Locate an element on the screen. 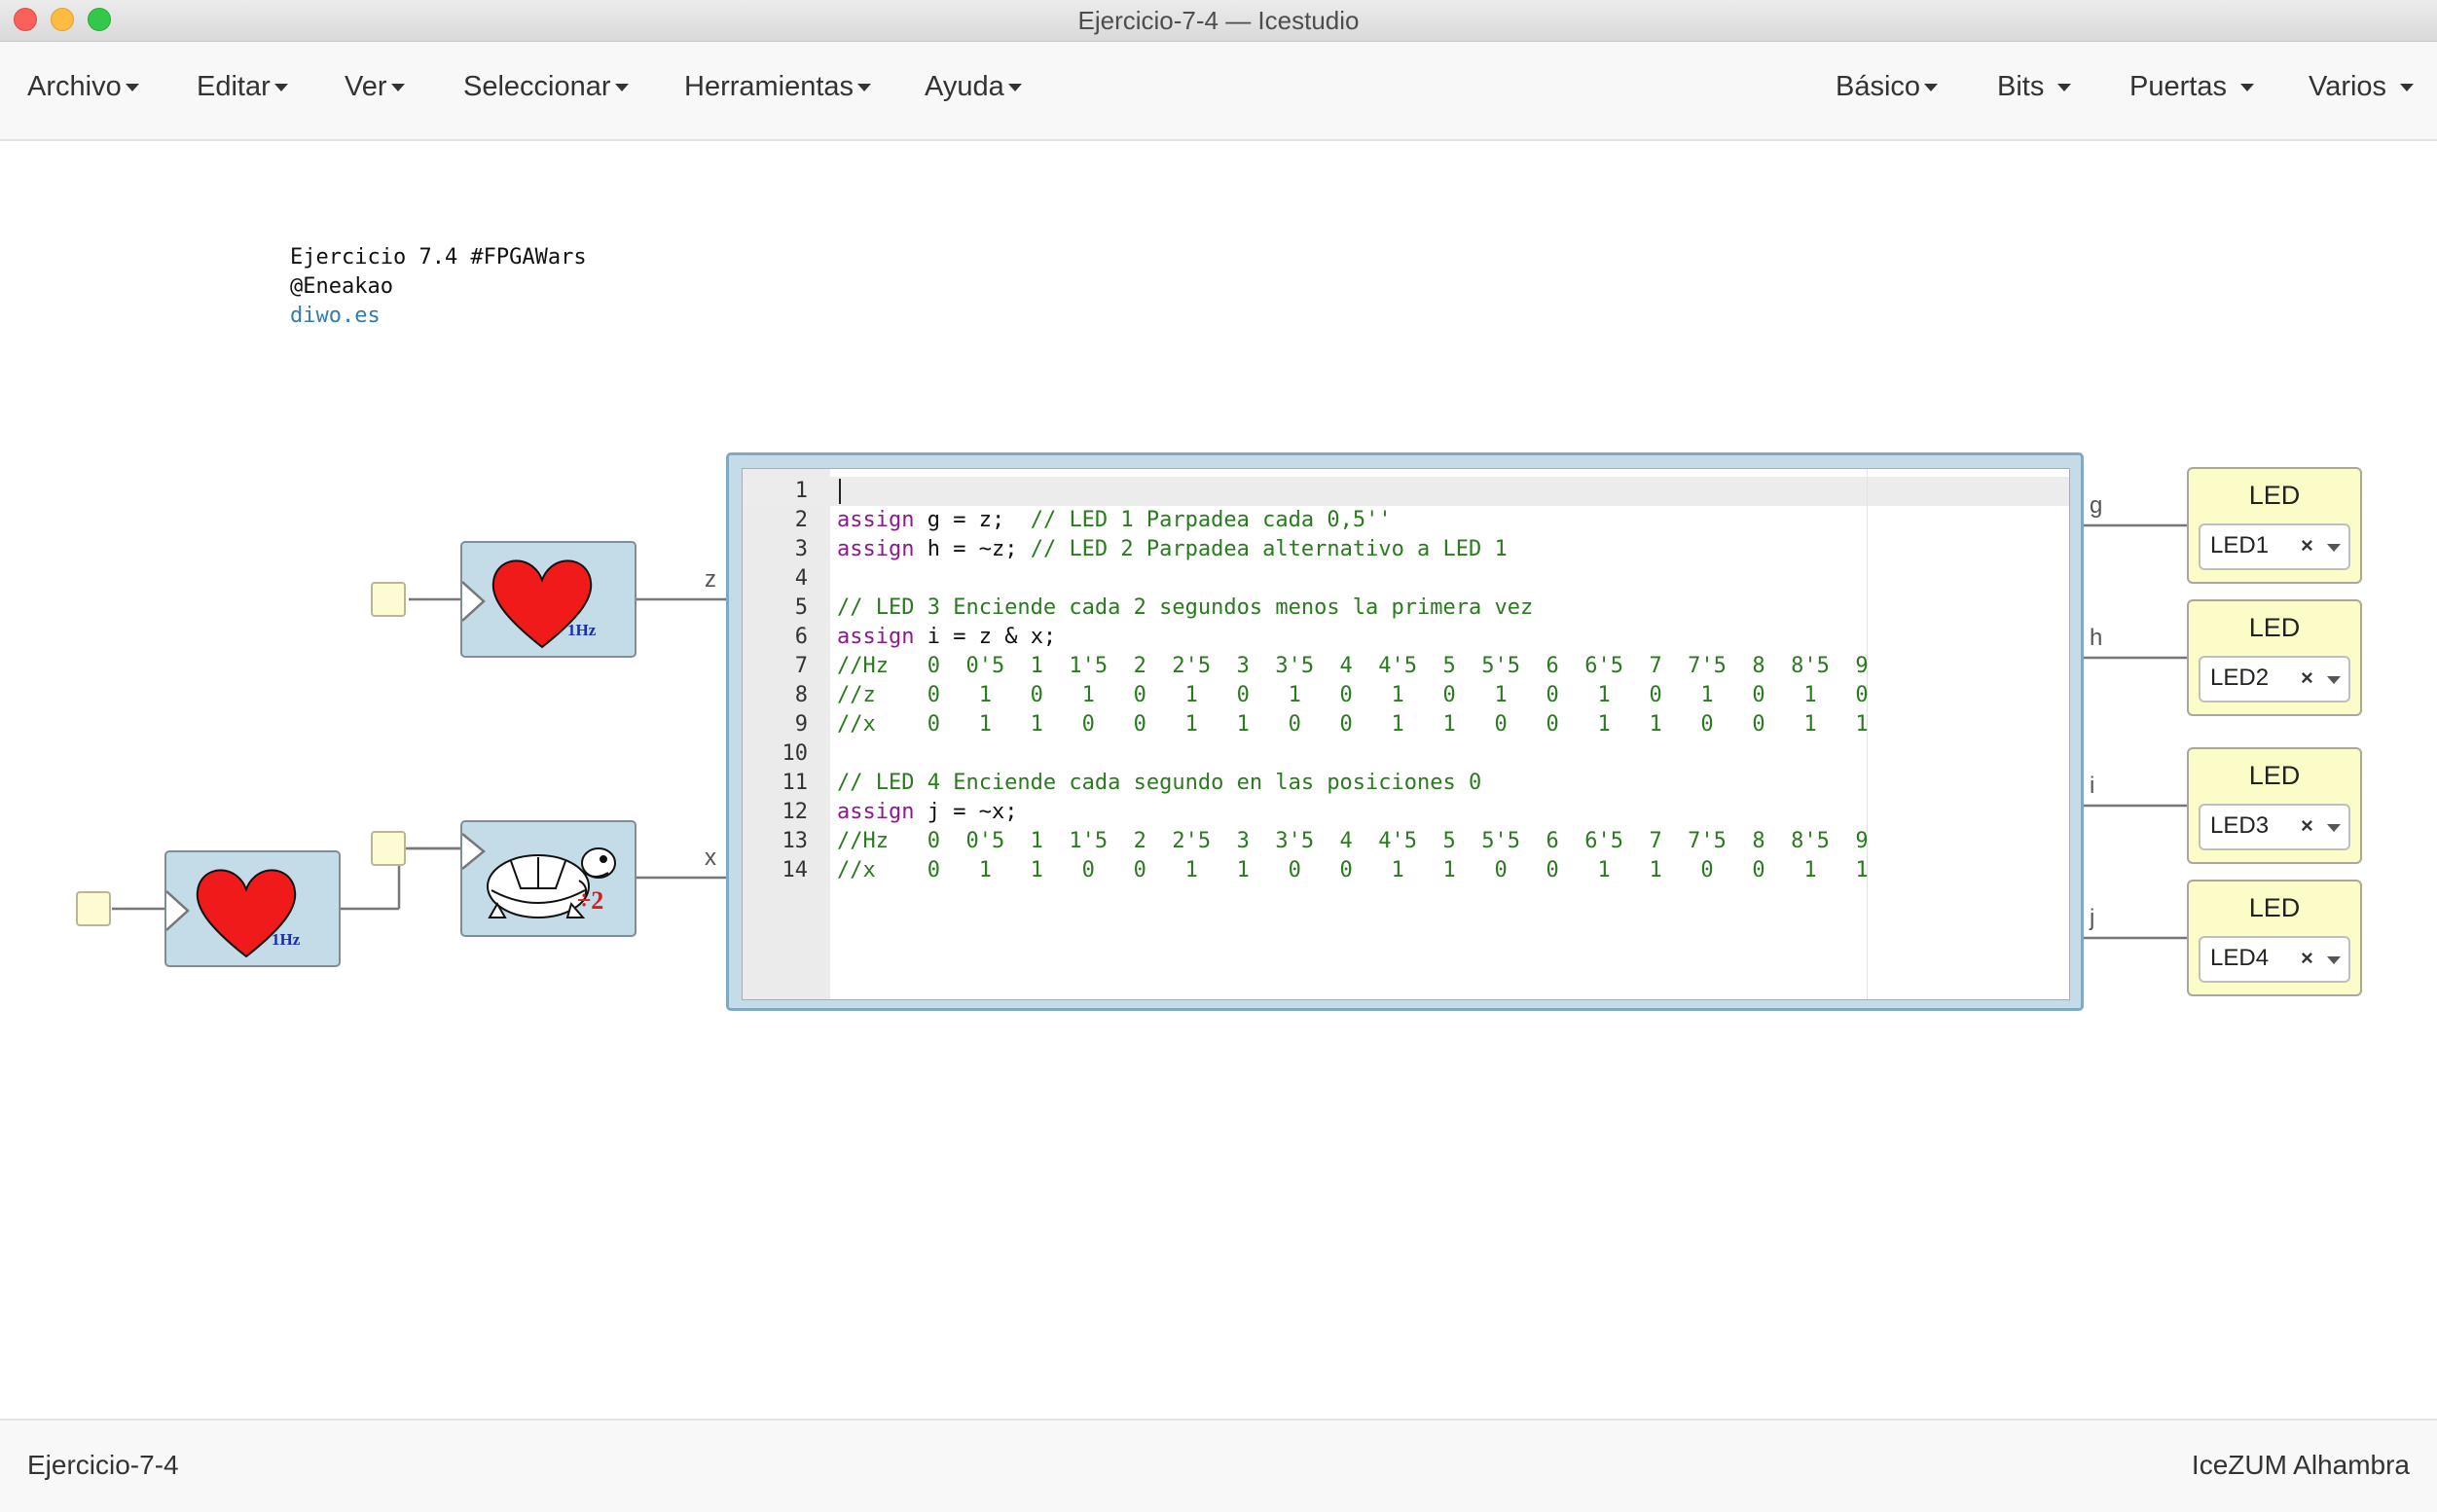 Image resolution: width=2437 pixels, height=1512 pixels. line-number: 7 is located at coordinates (801, 666).